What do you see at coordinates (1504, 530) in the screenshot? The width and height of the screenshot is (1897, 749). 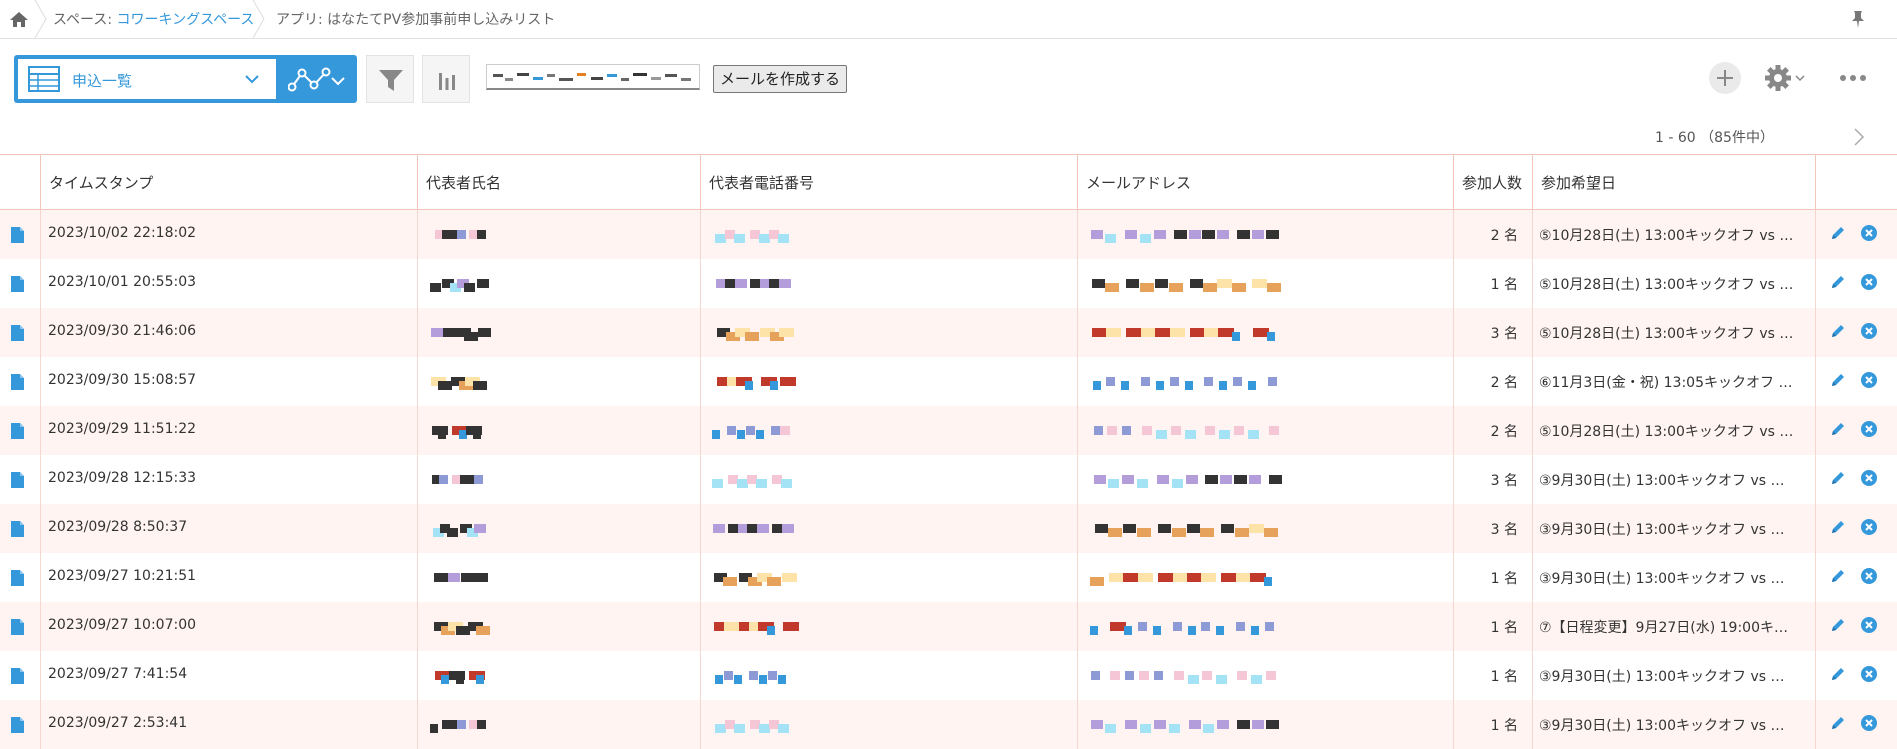 I see `participant-count: 3 名` at bounding box center [1504, 530].